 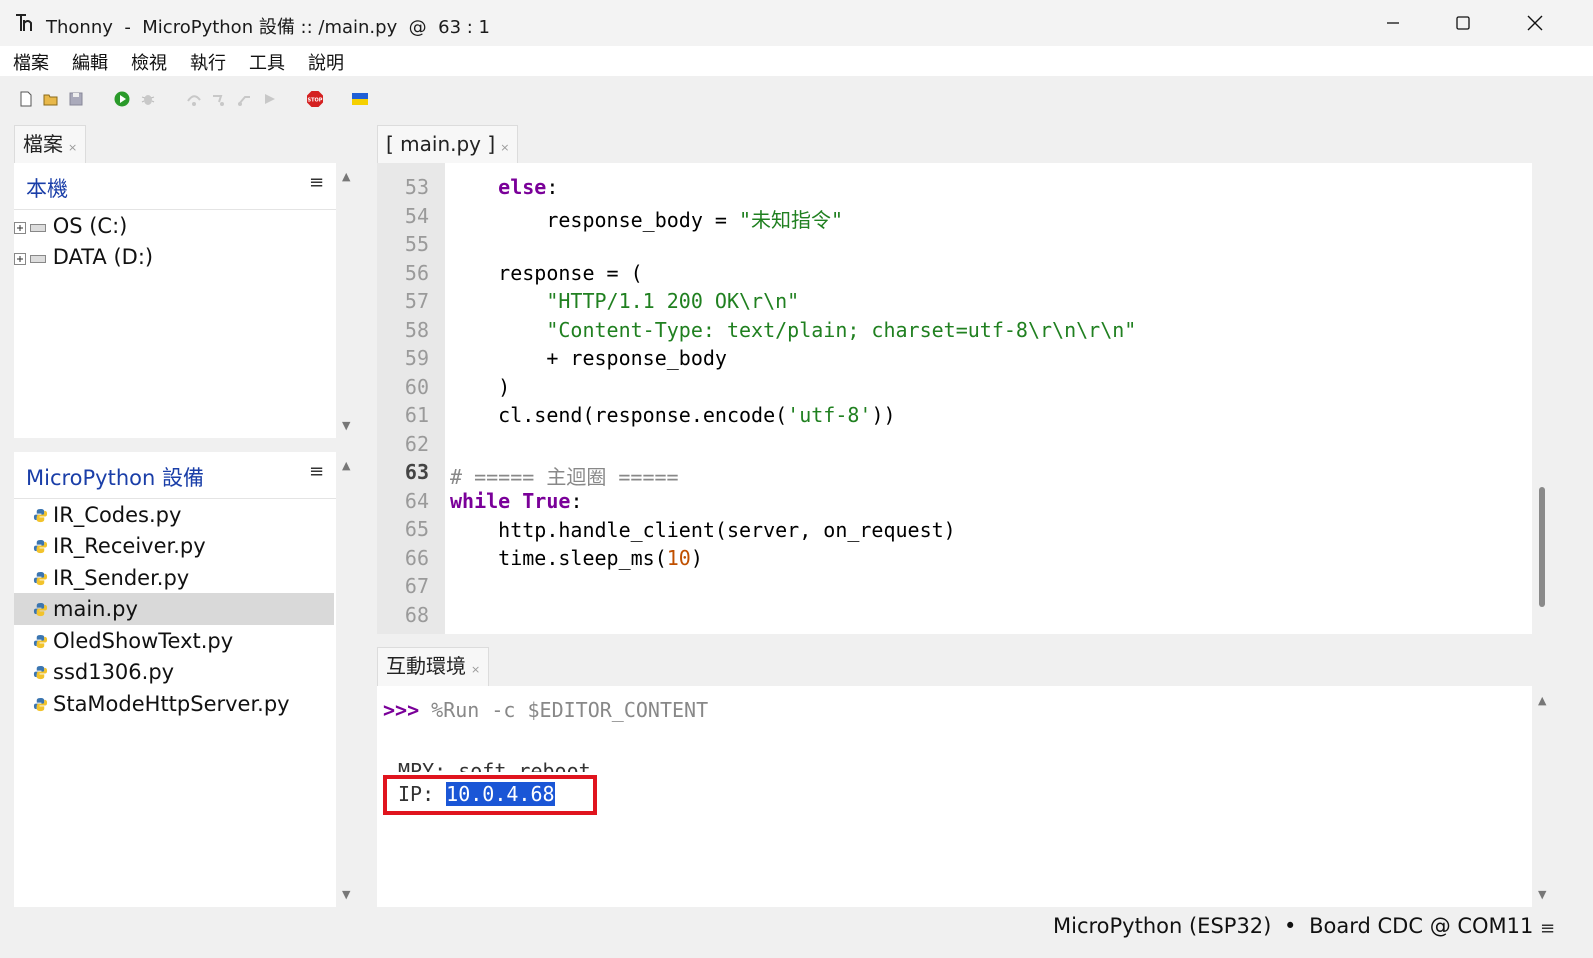 What do you see at coordinates (244, 99) in the screenshot?
I see `step-out-icon` at bounding box center [244, 99].